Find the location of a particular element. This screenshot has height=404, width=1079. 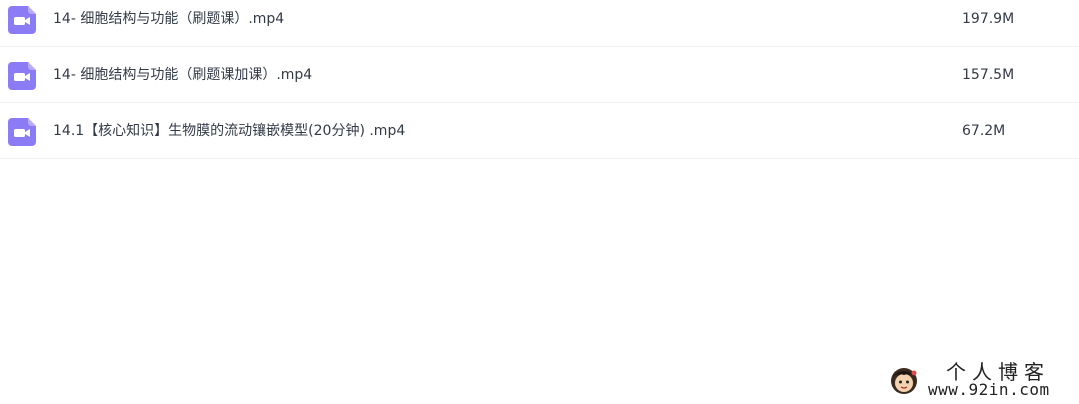

file-name: 14- 细胞结构与功能（刷题课）.mp4 is located at coordinates (168, 19).